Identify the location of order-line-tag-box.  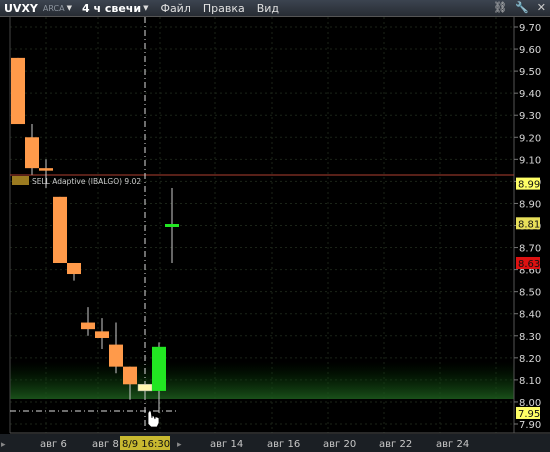
(20, 180).